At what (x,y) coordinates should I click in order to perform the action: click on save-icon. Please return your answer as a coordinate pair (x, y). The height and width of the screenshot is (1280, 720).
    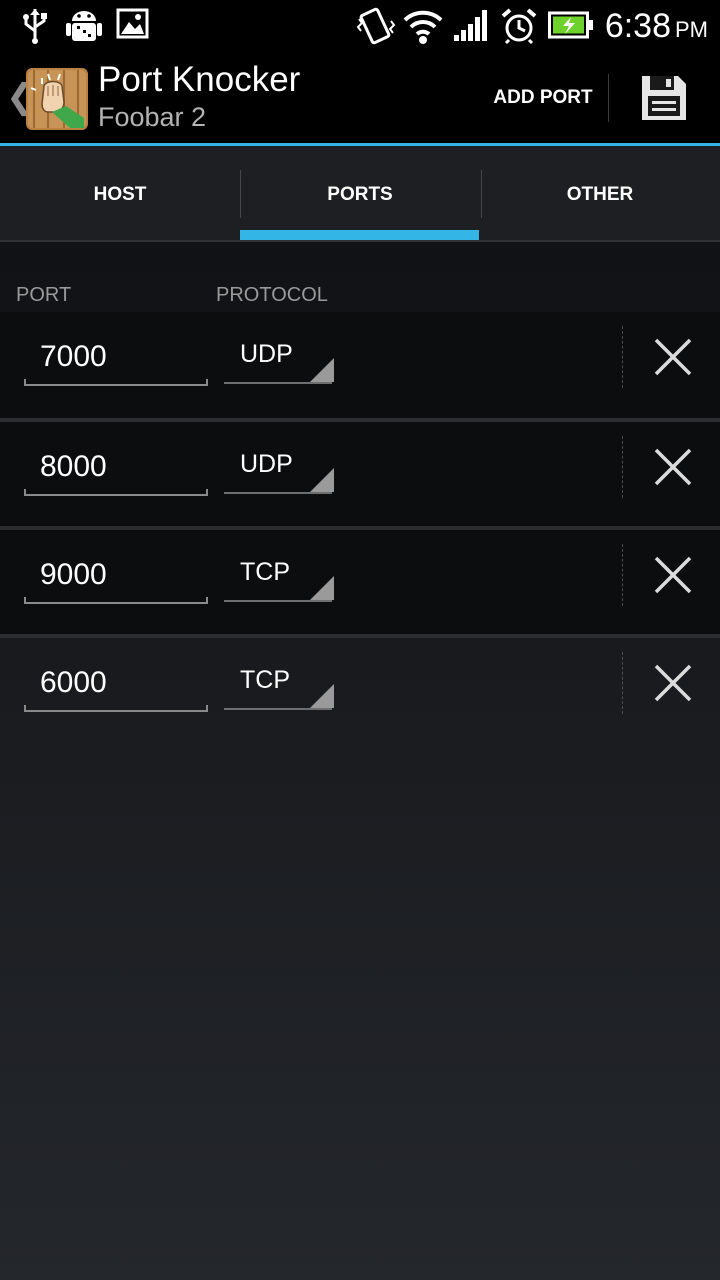
    Looking at the image, I should click on (664, 98).